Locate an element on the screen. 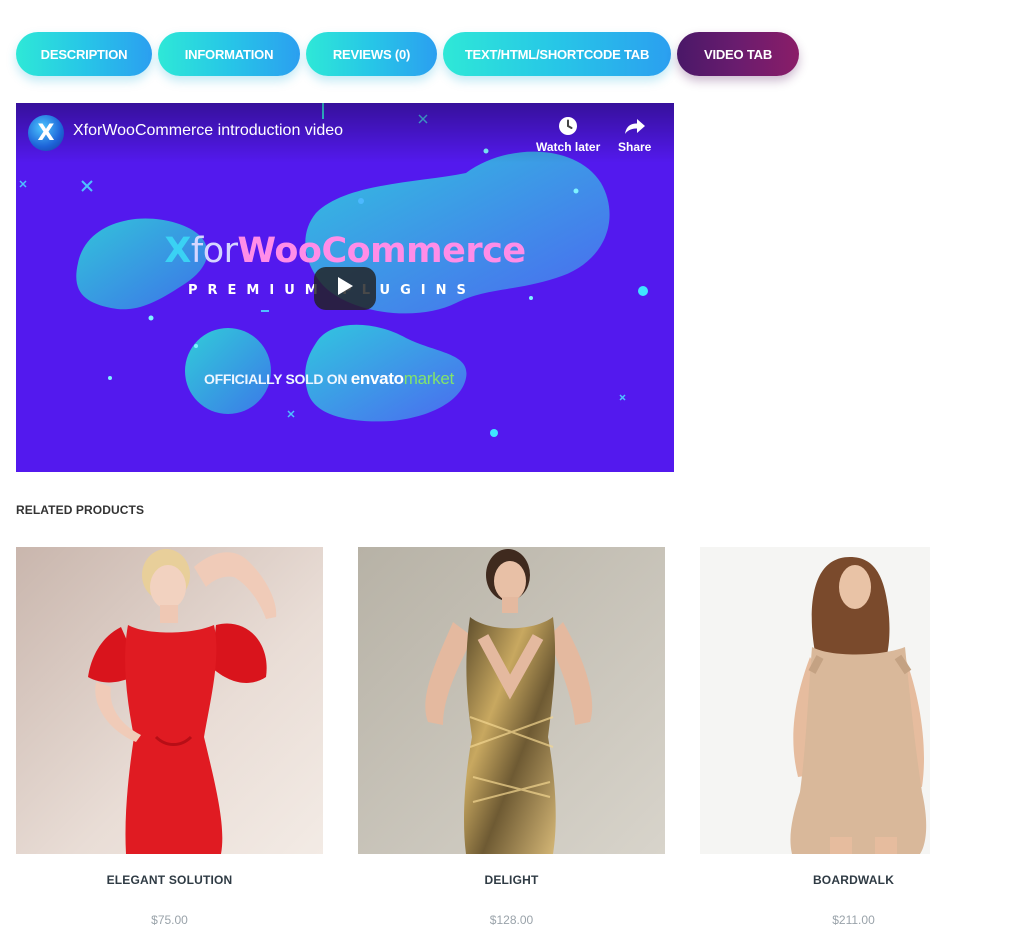 The width and height of the screenshot is (1024, 950). product-image-boardwalk is located at coordinates (853, 700).